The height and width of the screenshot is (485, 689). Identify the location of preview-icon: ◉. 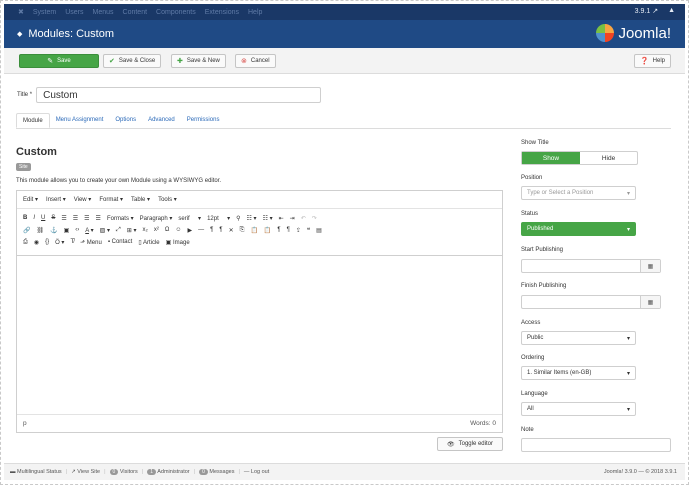
(36, 242).